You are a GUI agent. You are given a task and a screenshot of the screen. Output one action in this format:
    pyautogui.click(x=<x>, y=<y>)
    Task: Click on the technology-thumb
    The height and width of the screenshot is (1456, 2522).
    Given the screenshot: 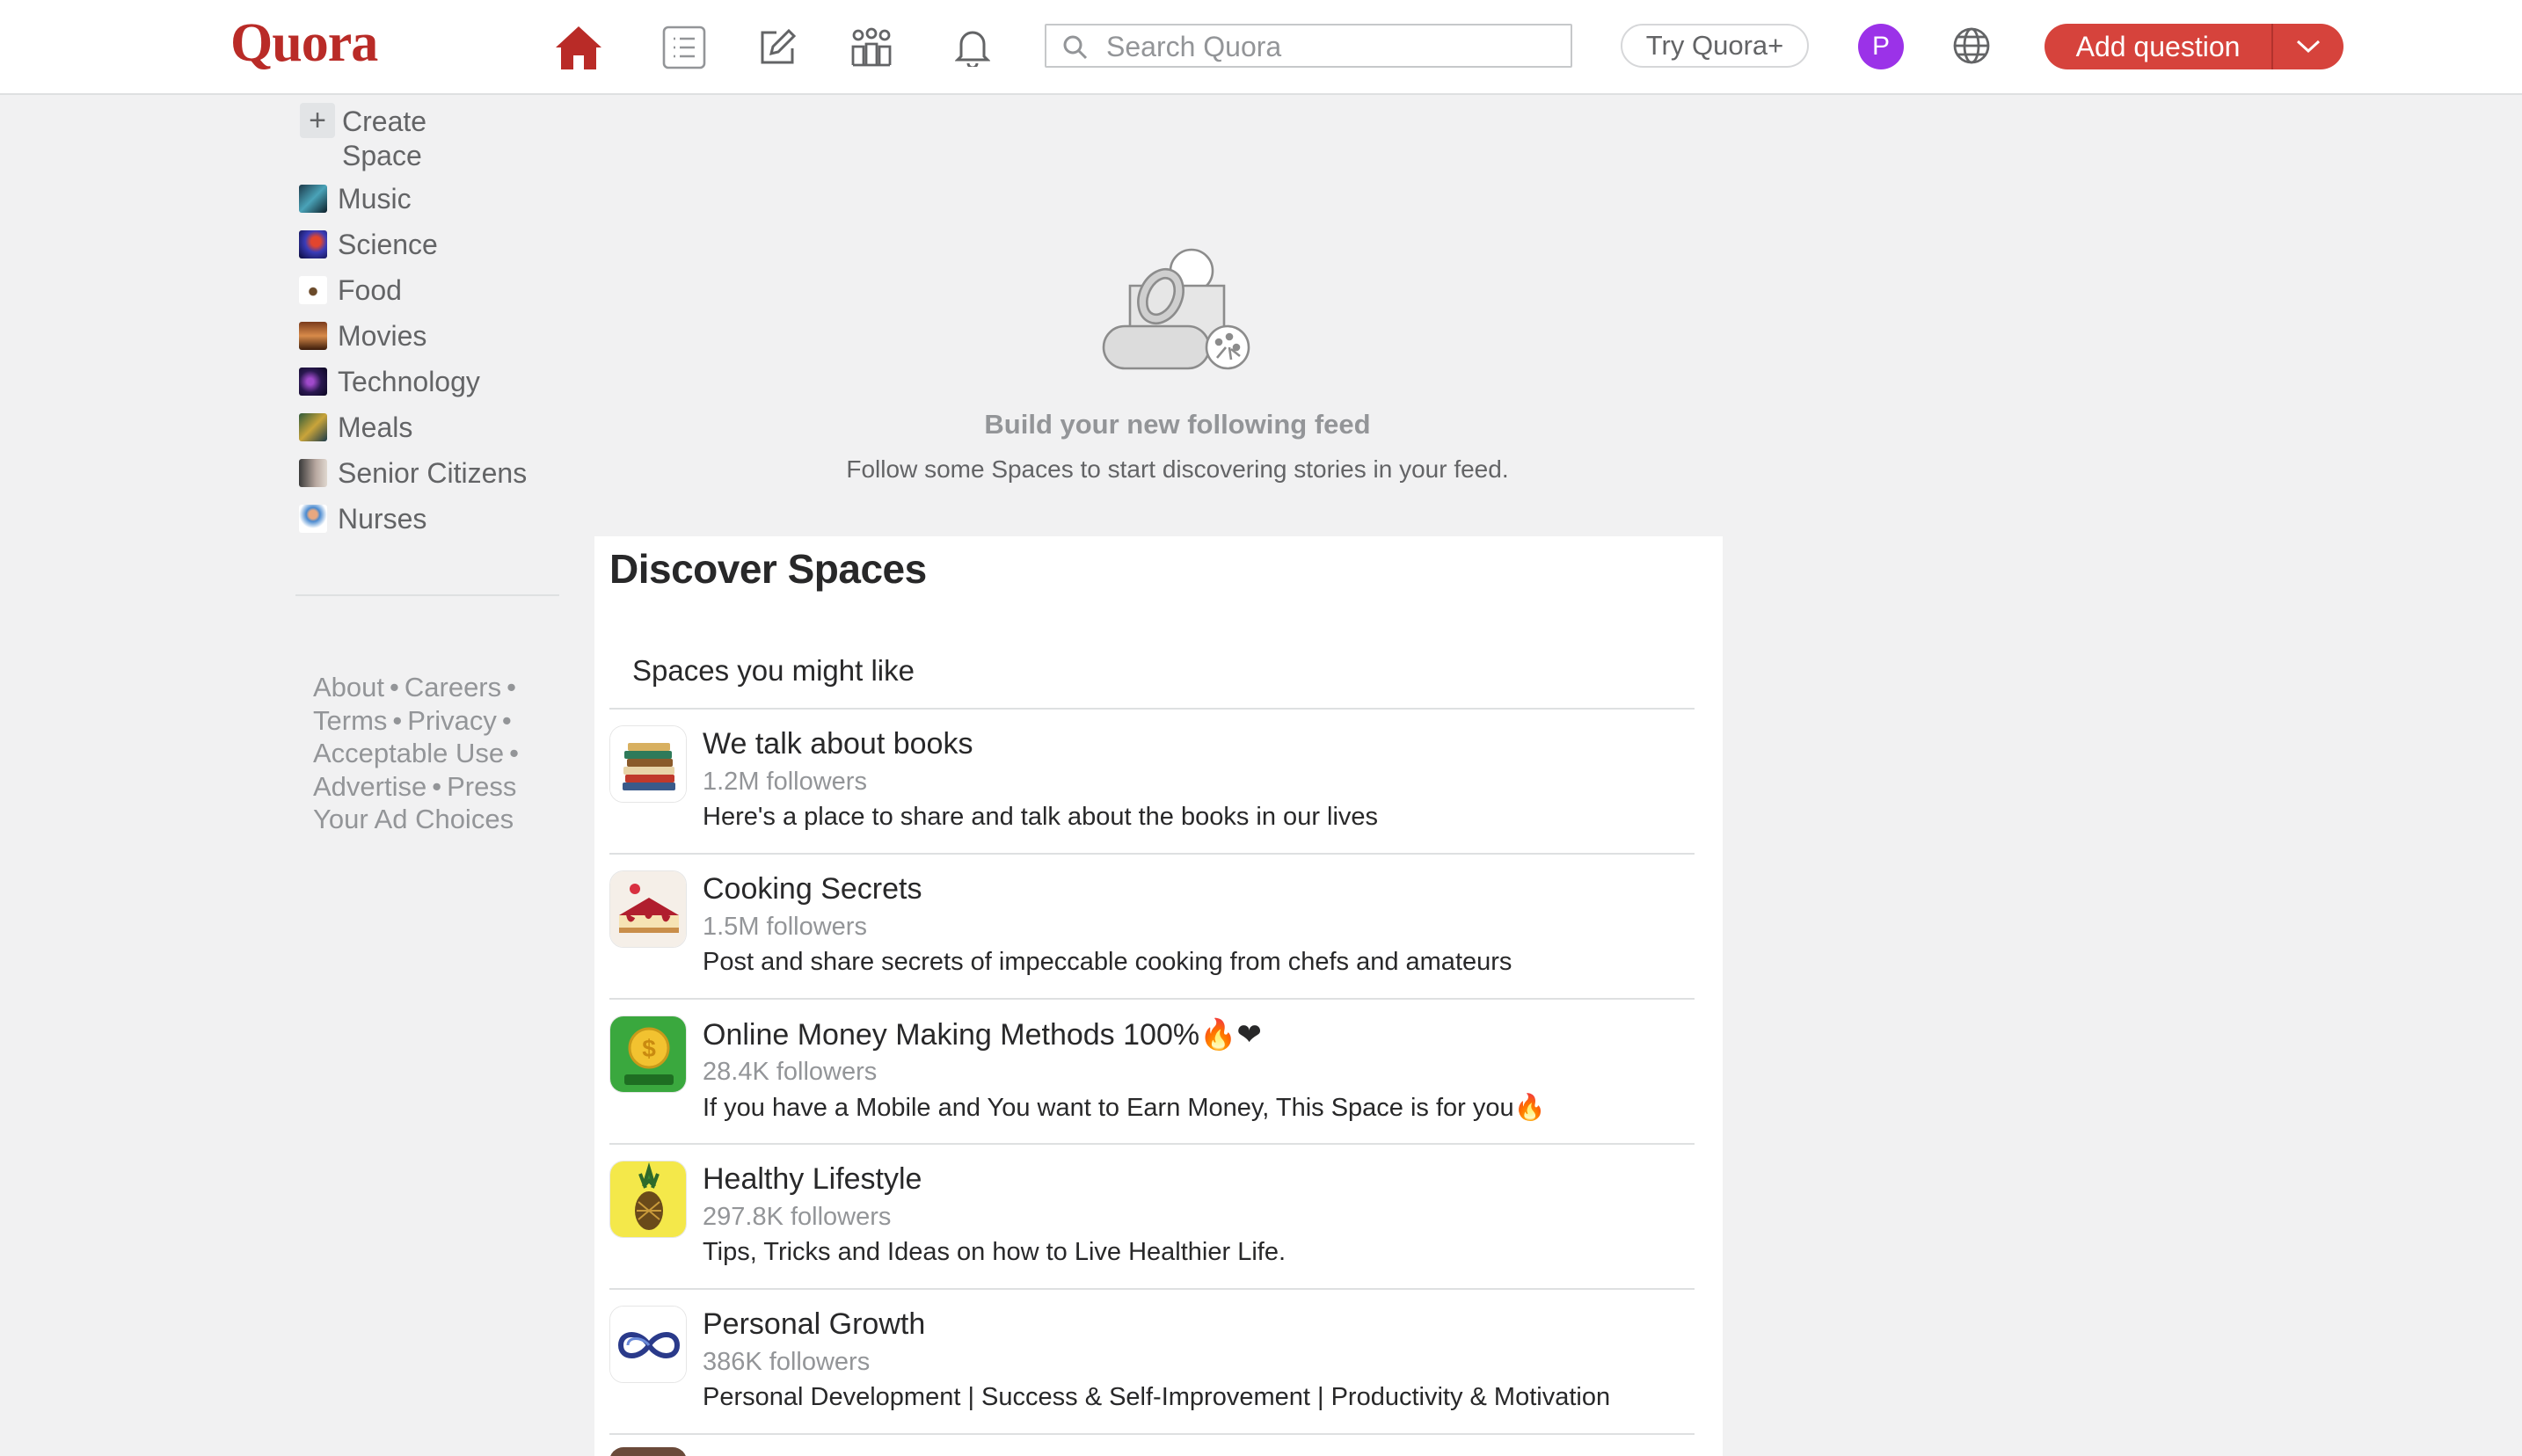 What is the action you would take?
    pyautogui.click(x=313, y=382)
    